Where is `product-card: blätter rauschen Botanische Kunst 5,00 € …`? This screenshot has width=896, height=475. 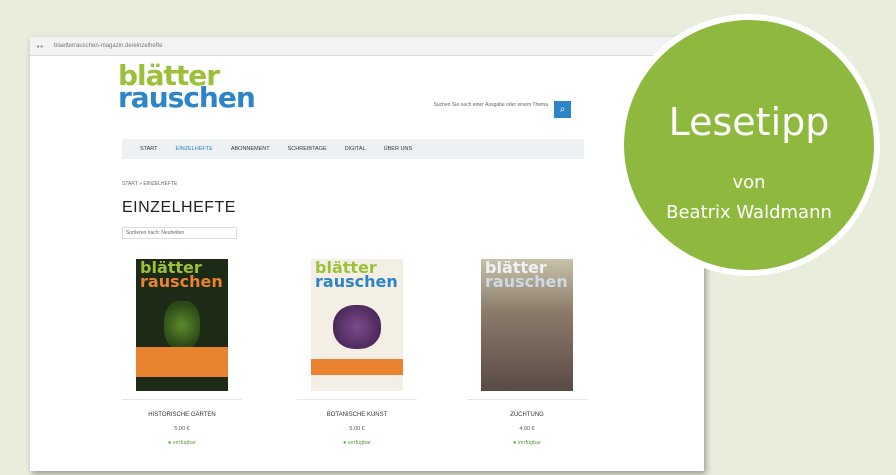 product-card: blätter rauschen Botanische Kunst 5,00 € … is located at coordinates (357, 352).